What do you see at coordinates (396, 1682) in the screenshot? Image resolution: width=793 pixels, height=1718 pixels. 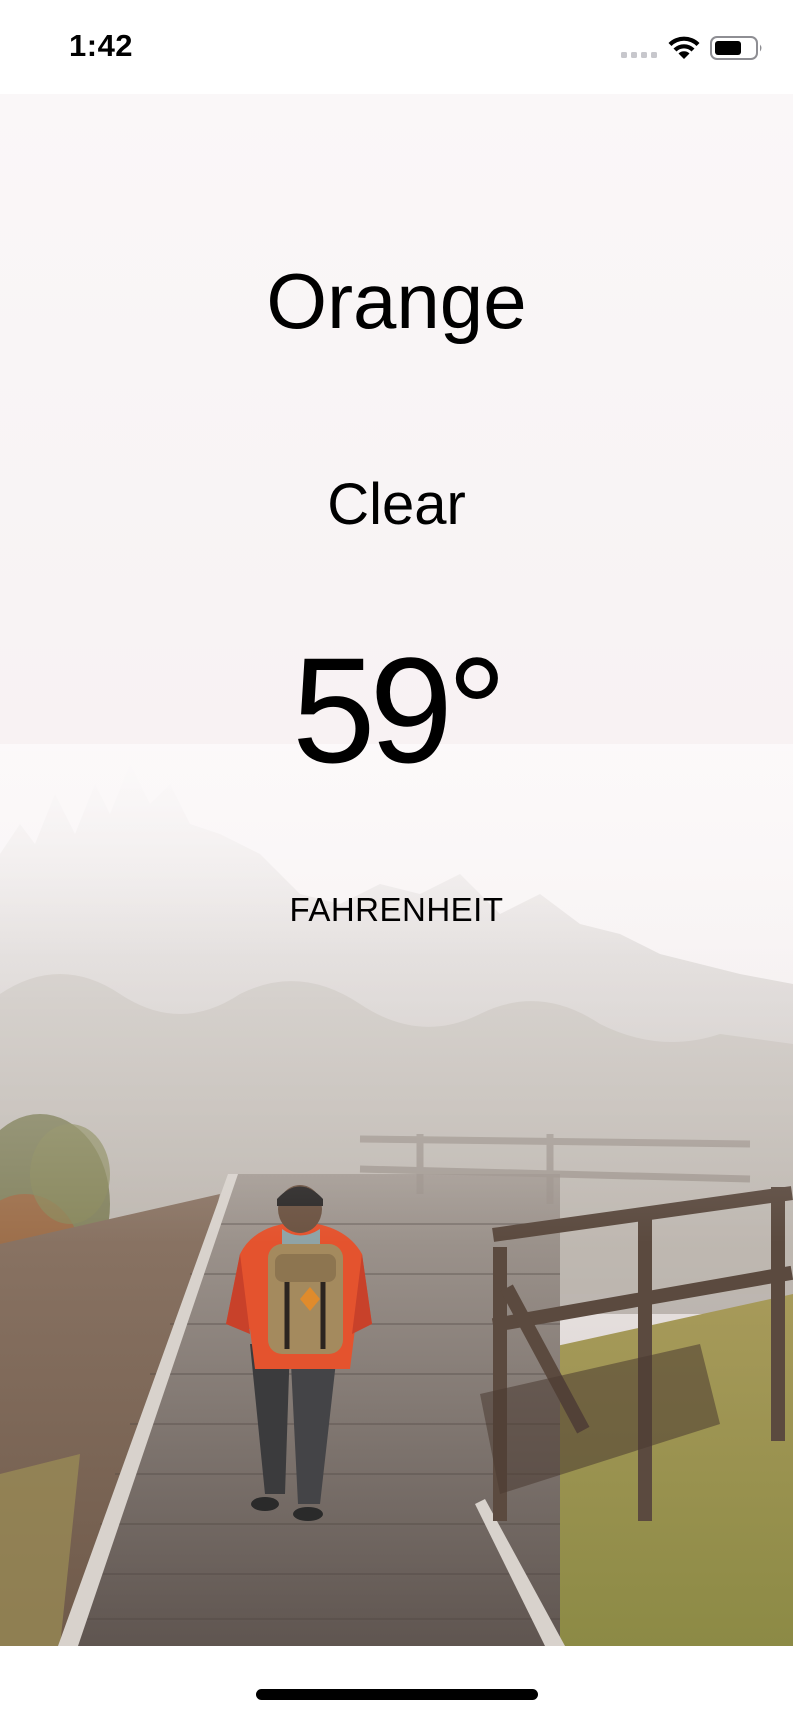 I see `bottom-safe-area` at bounding box center [396, 1682].